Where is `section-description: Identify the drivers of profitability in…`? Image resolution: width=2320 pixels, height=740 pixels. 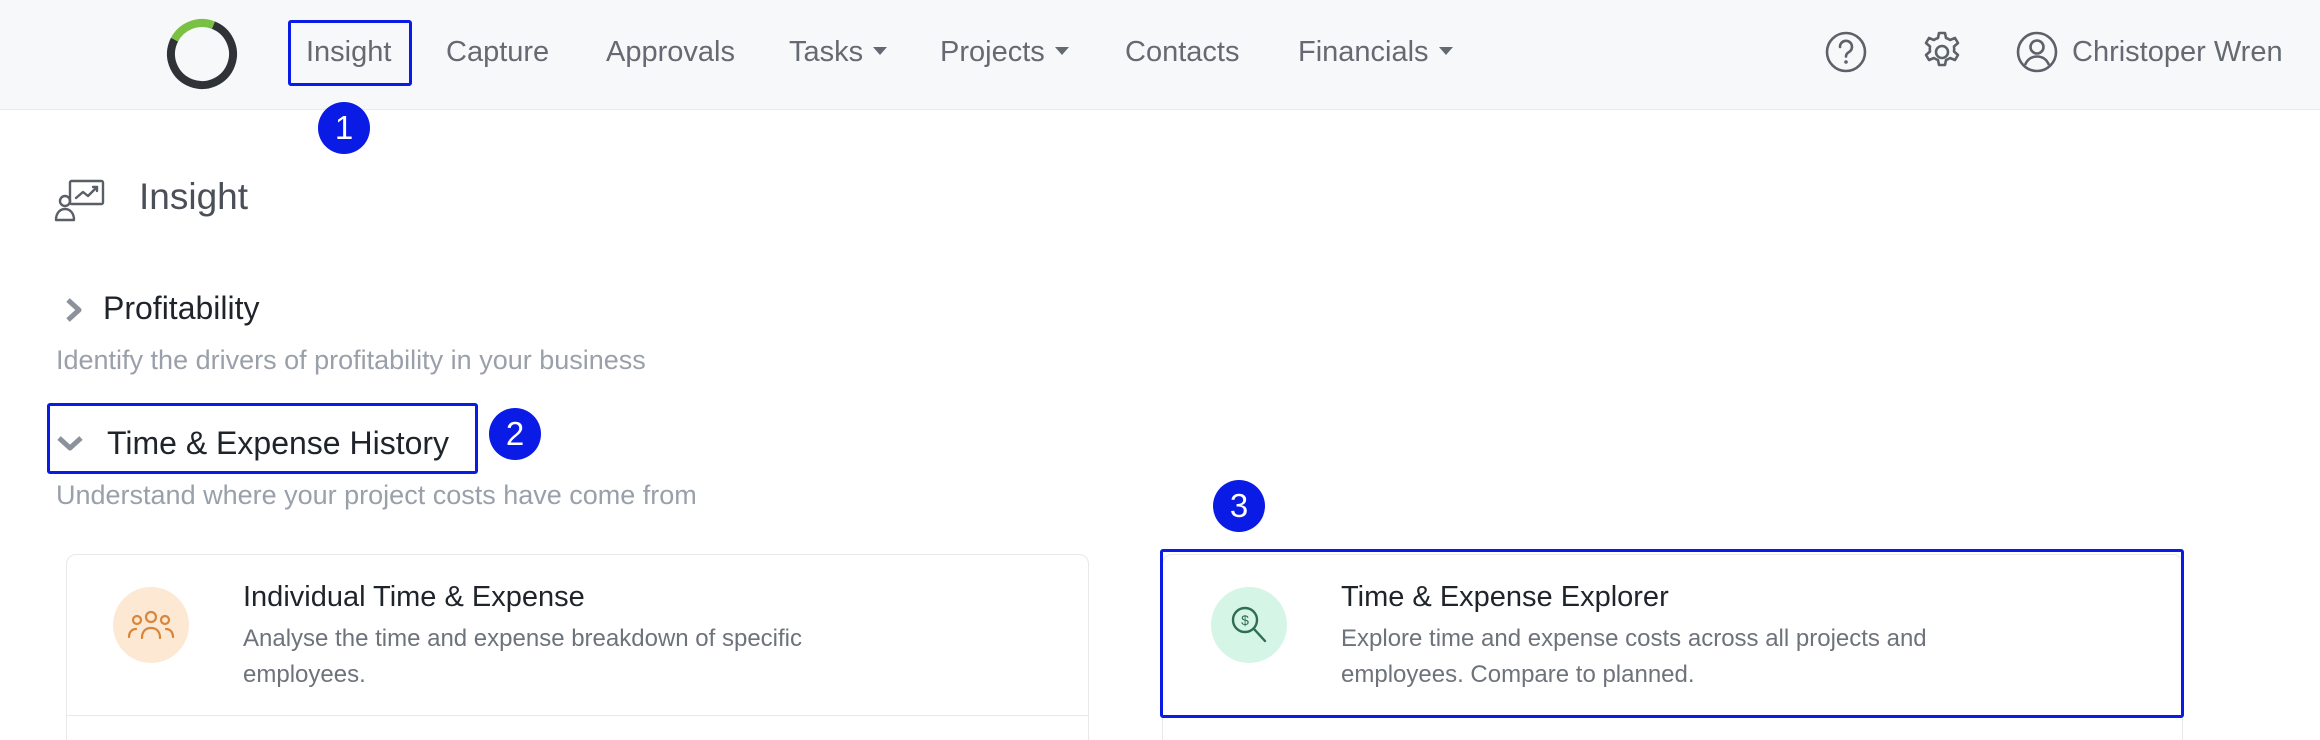
section-description: Identify the drivers of profitability in… is located at coordinates (351, 360).